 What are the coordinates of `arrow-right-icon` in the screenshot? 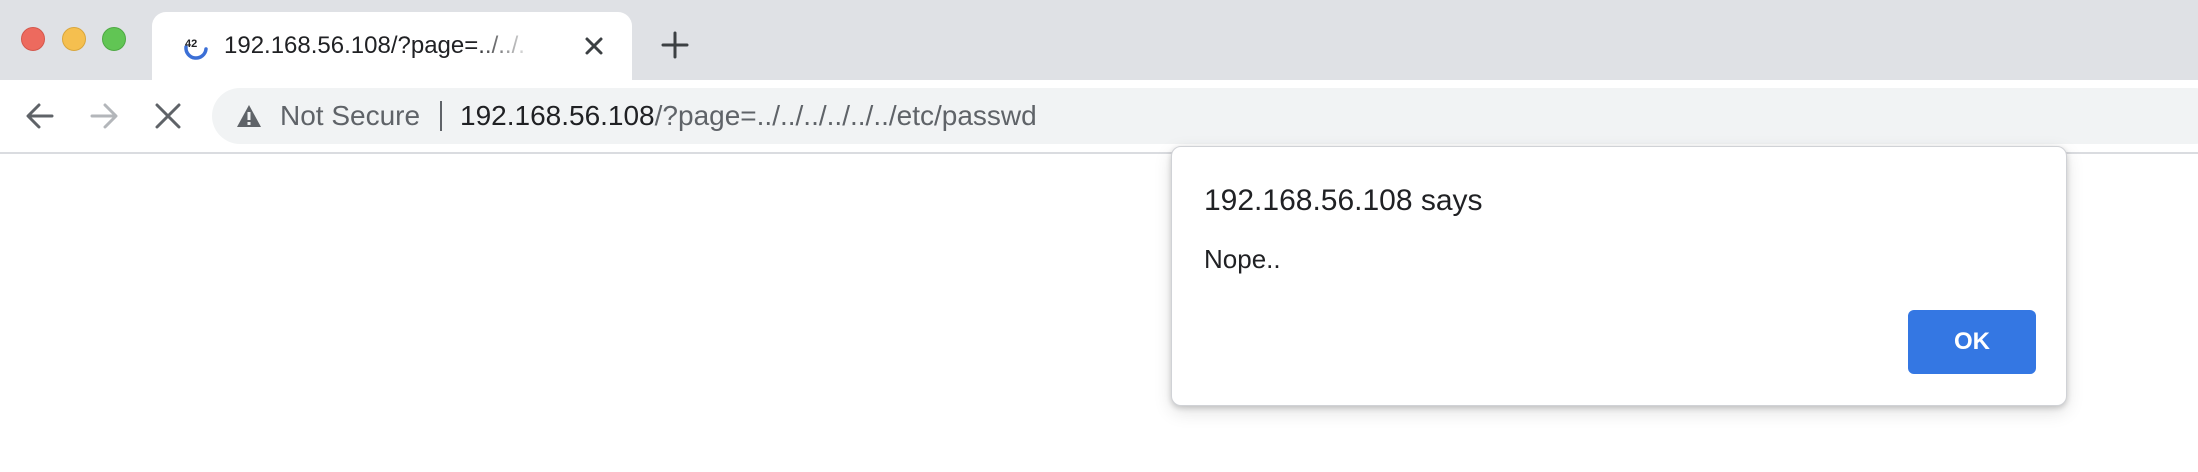 It's located at (104, 116).